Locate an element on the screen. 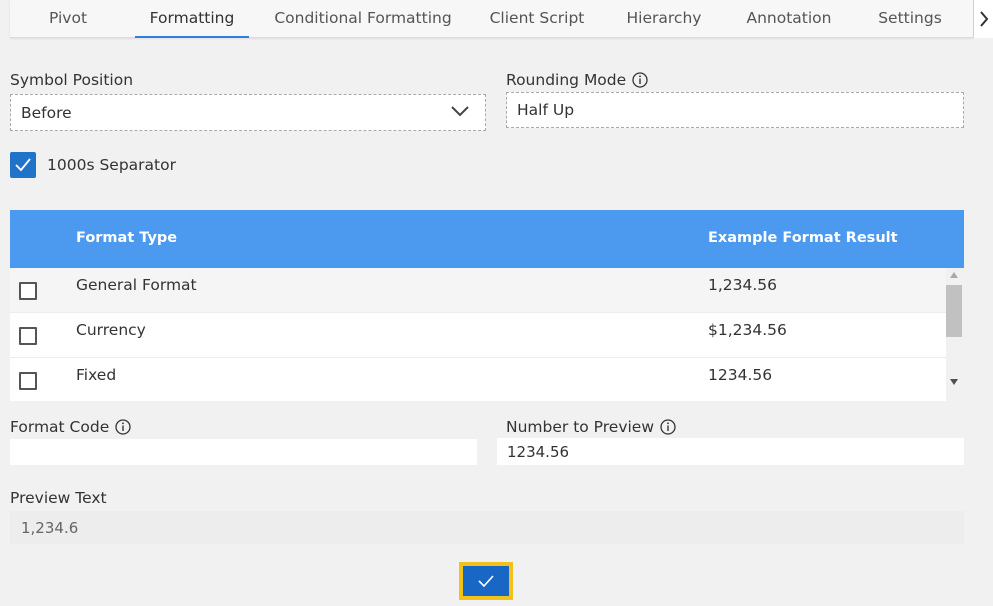 The width and height of the screenshot is (993, 606). column-header-example: Example Format Result is located at coordinates (803, 238).